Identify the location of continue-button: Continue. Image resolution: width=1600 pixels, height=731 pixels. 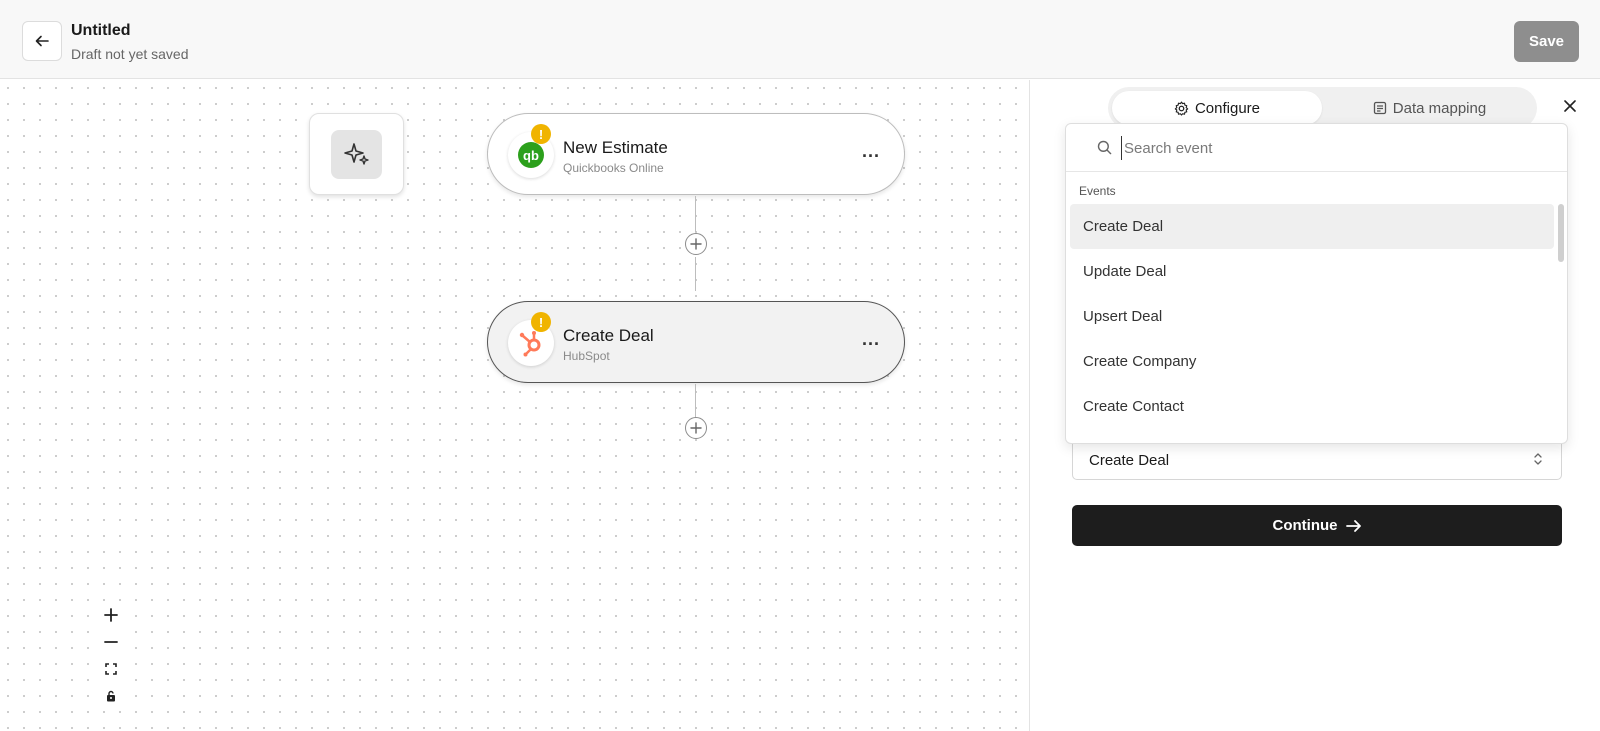
(1317, 525).